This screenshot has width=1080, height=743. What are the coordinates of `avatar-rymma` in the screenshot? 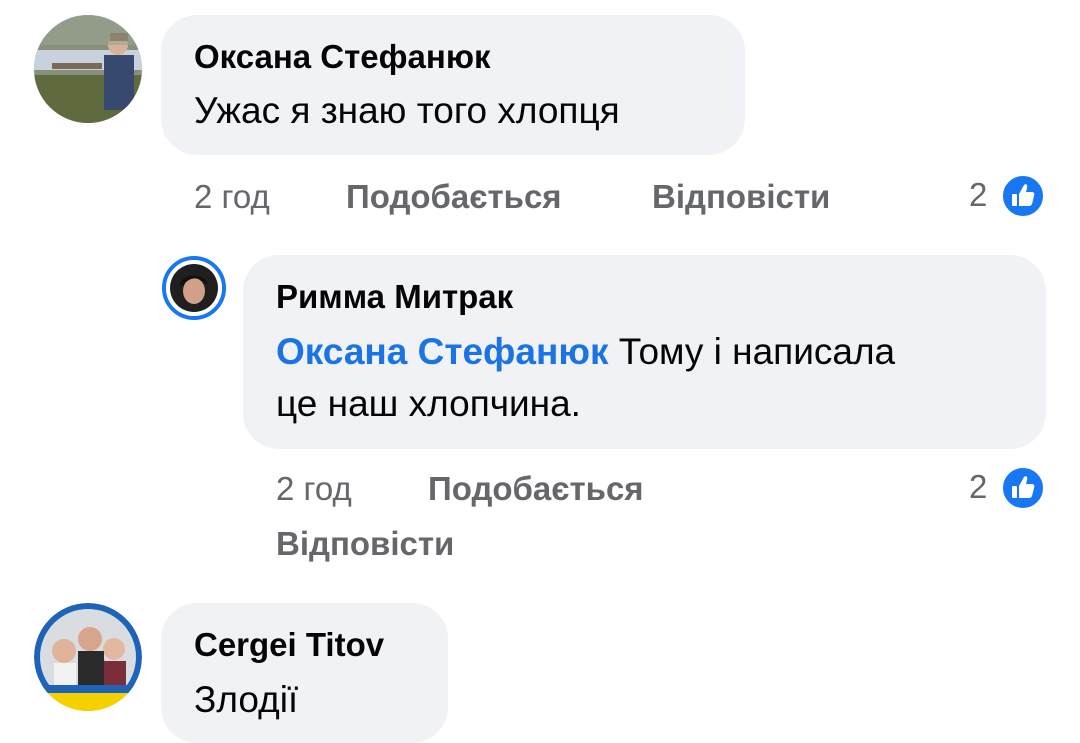 It's located at (194, 288).